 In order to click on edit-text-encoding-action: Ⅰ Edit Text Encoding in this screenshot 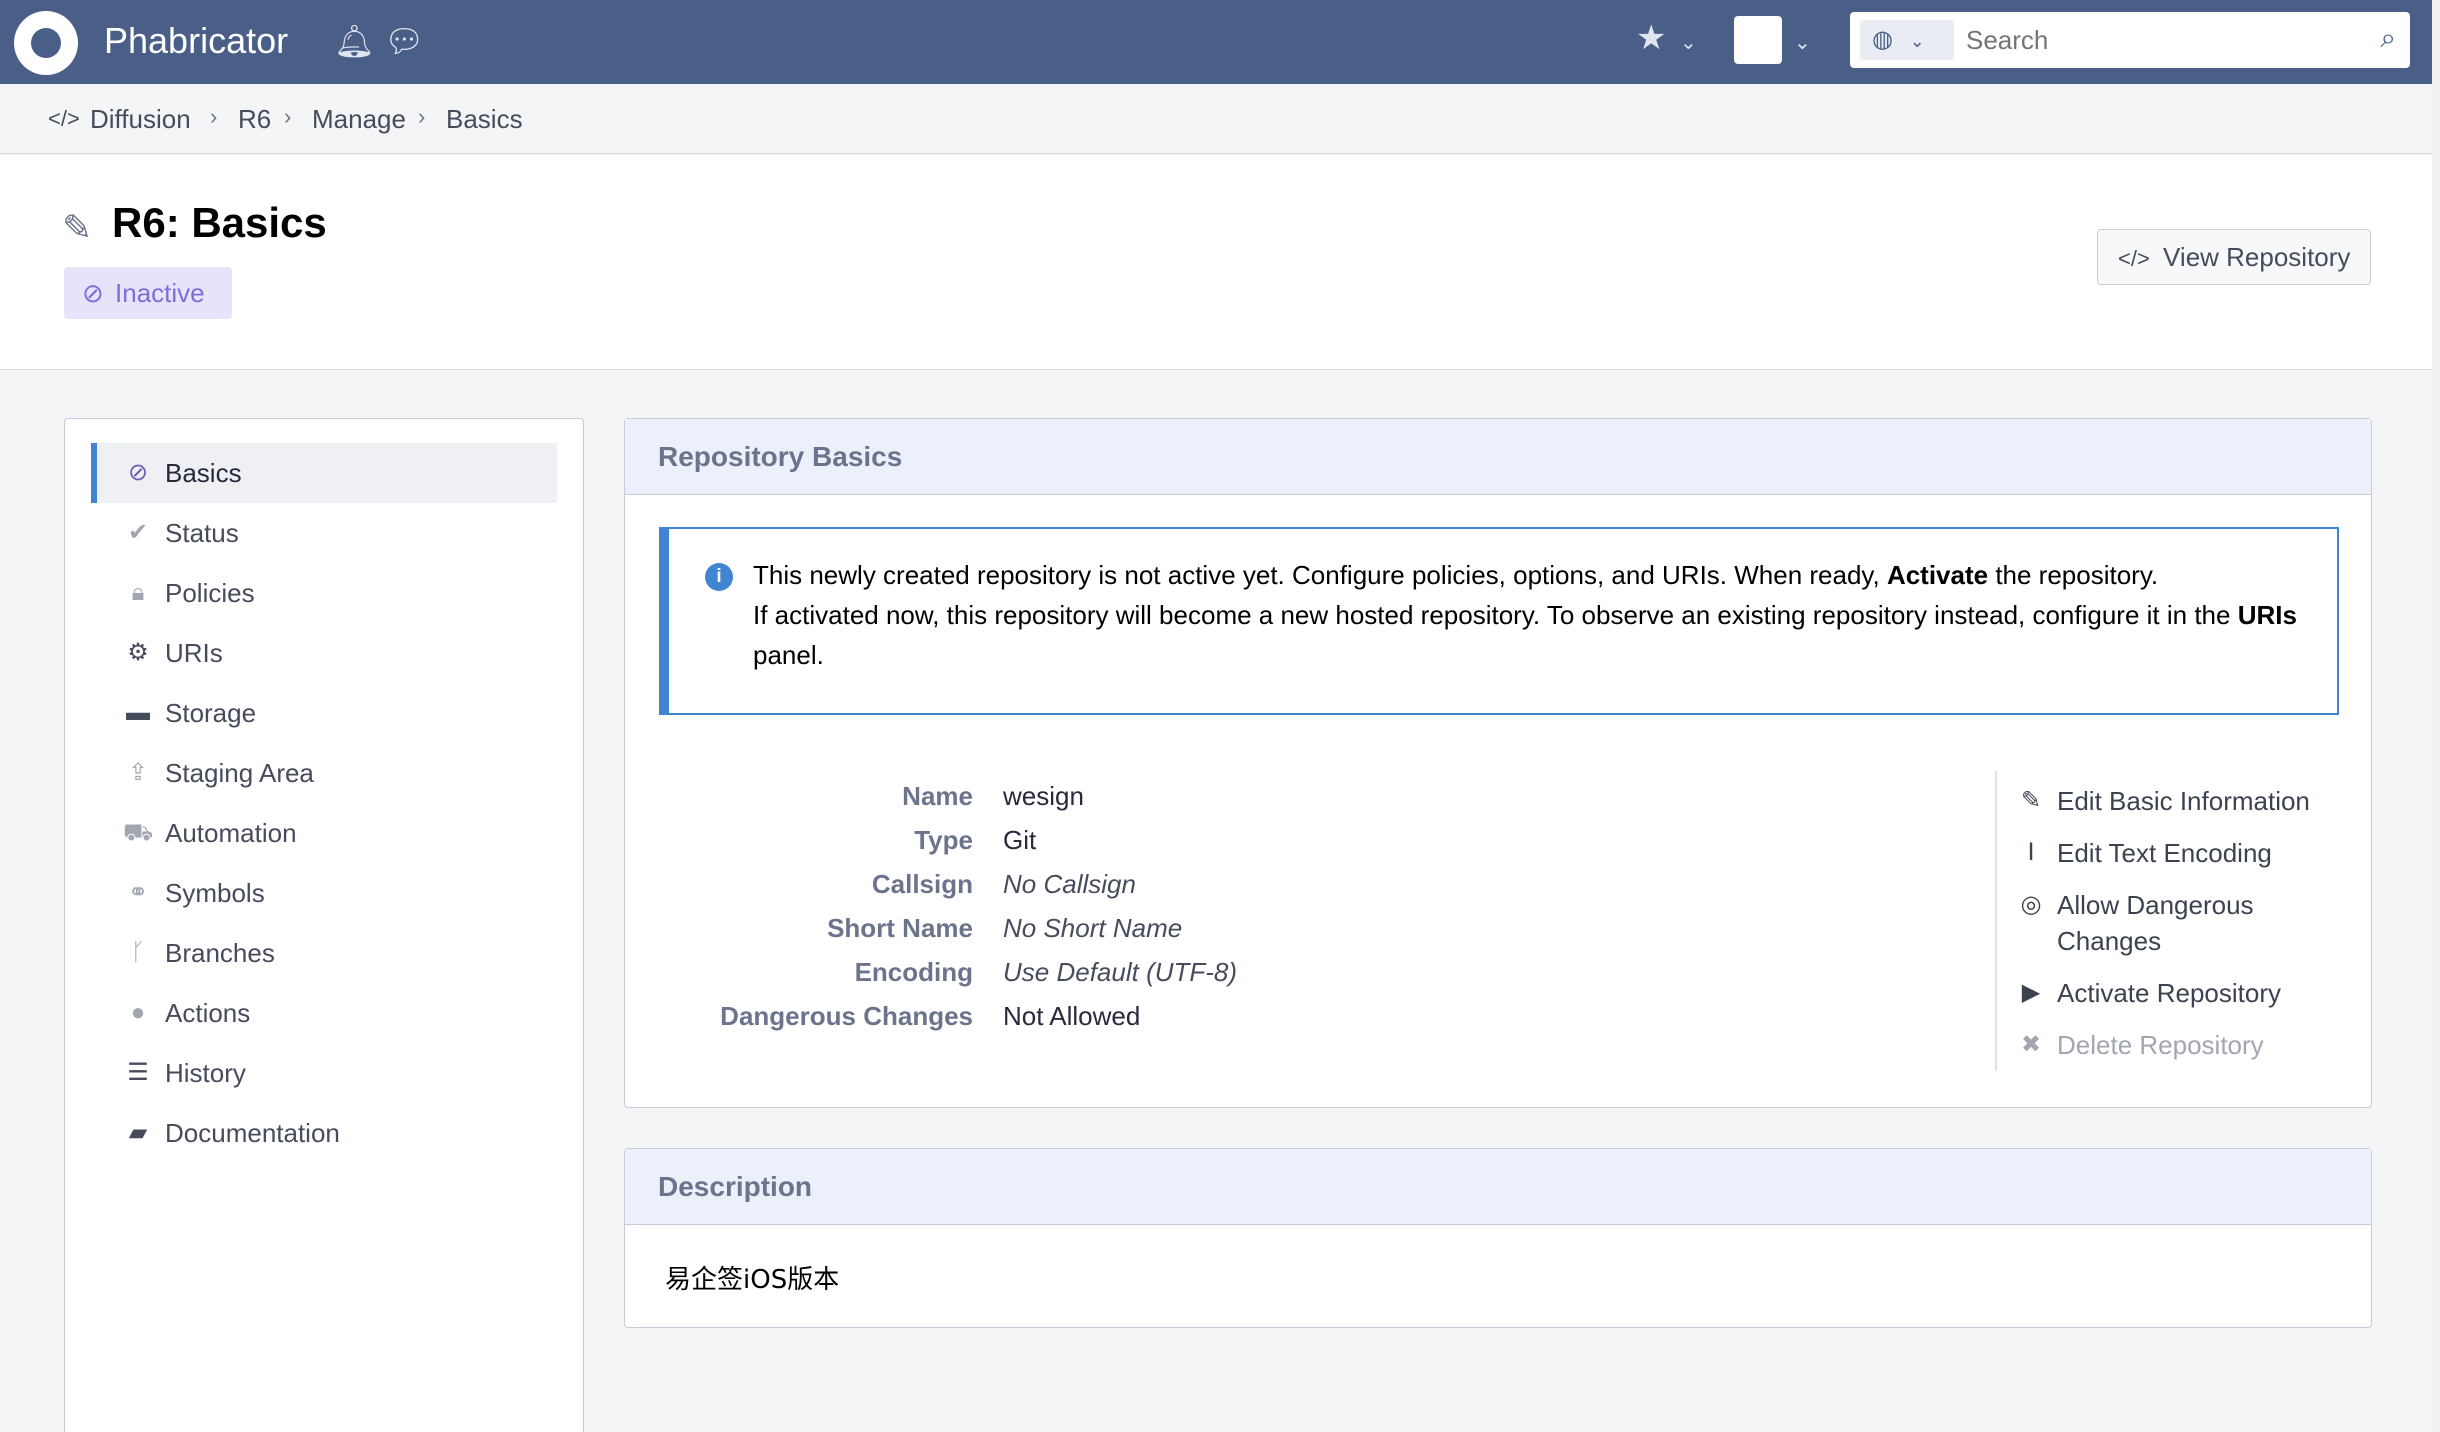, I will do `click(2172, 853)`.